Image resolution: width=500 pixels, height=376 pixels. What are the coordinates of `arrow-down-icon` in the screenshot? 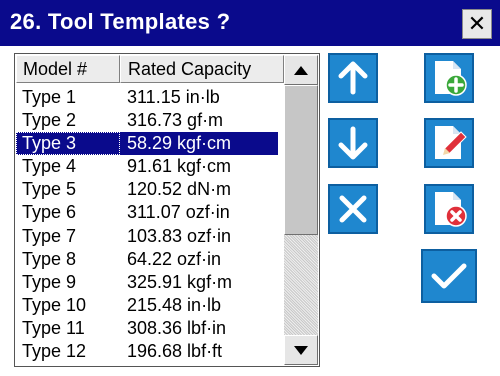 It's located at (353, 143).